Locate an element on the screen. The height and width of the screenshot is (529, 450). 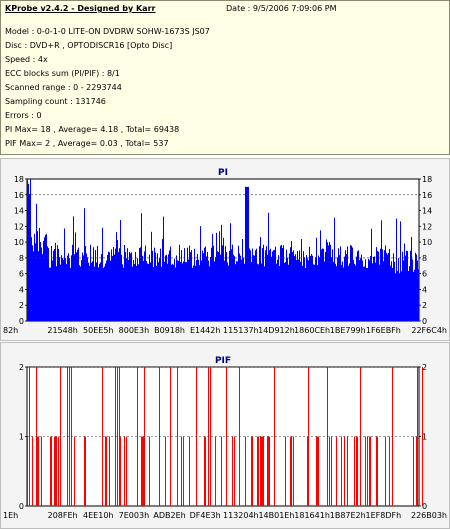
y-tick-label-left: 12 is located at coordinates (19, 226).